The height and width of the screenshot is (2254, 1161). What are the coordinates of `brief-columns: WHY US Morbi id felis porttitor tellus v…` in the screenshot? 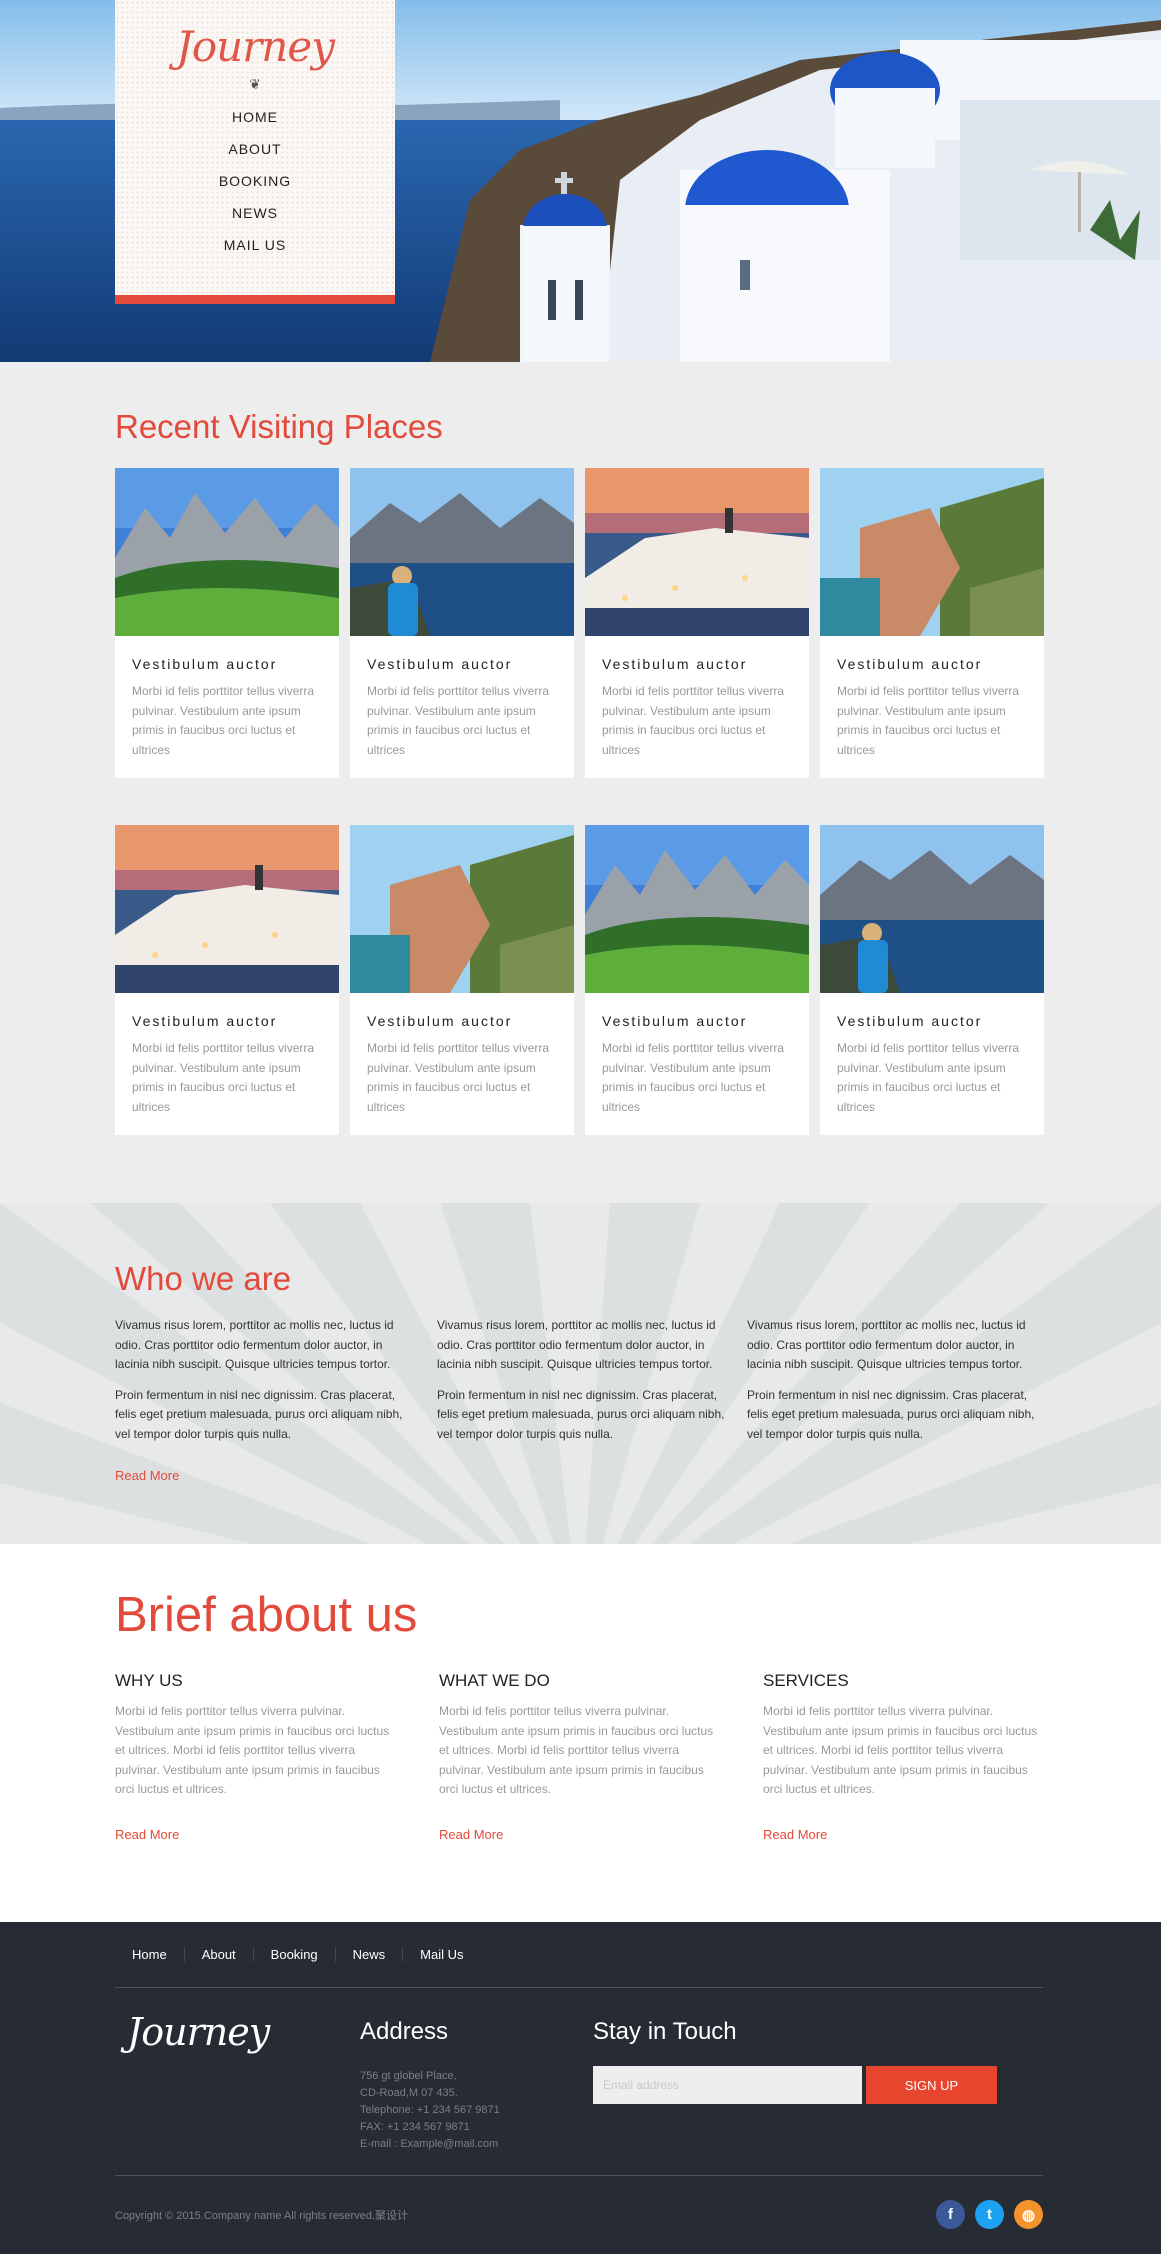 It's located at (579, 1757).